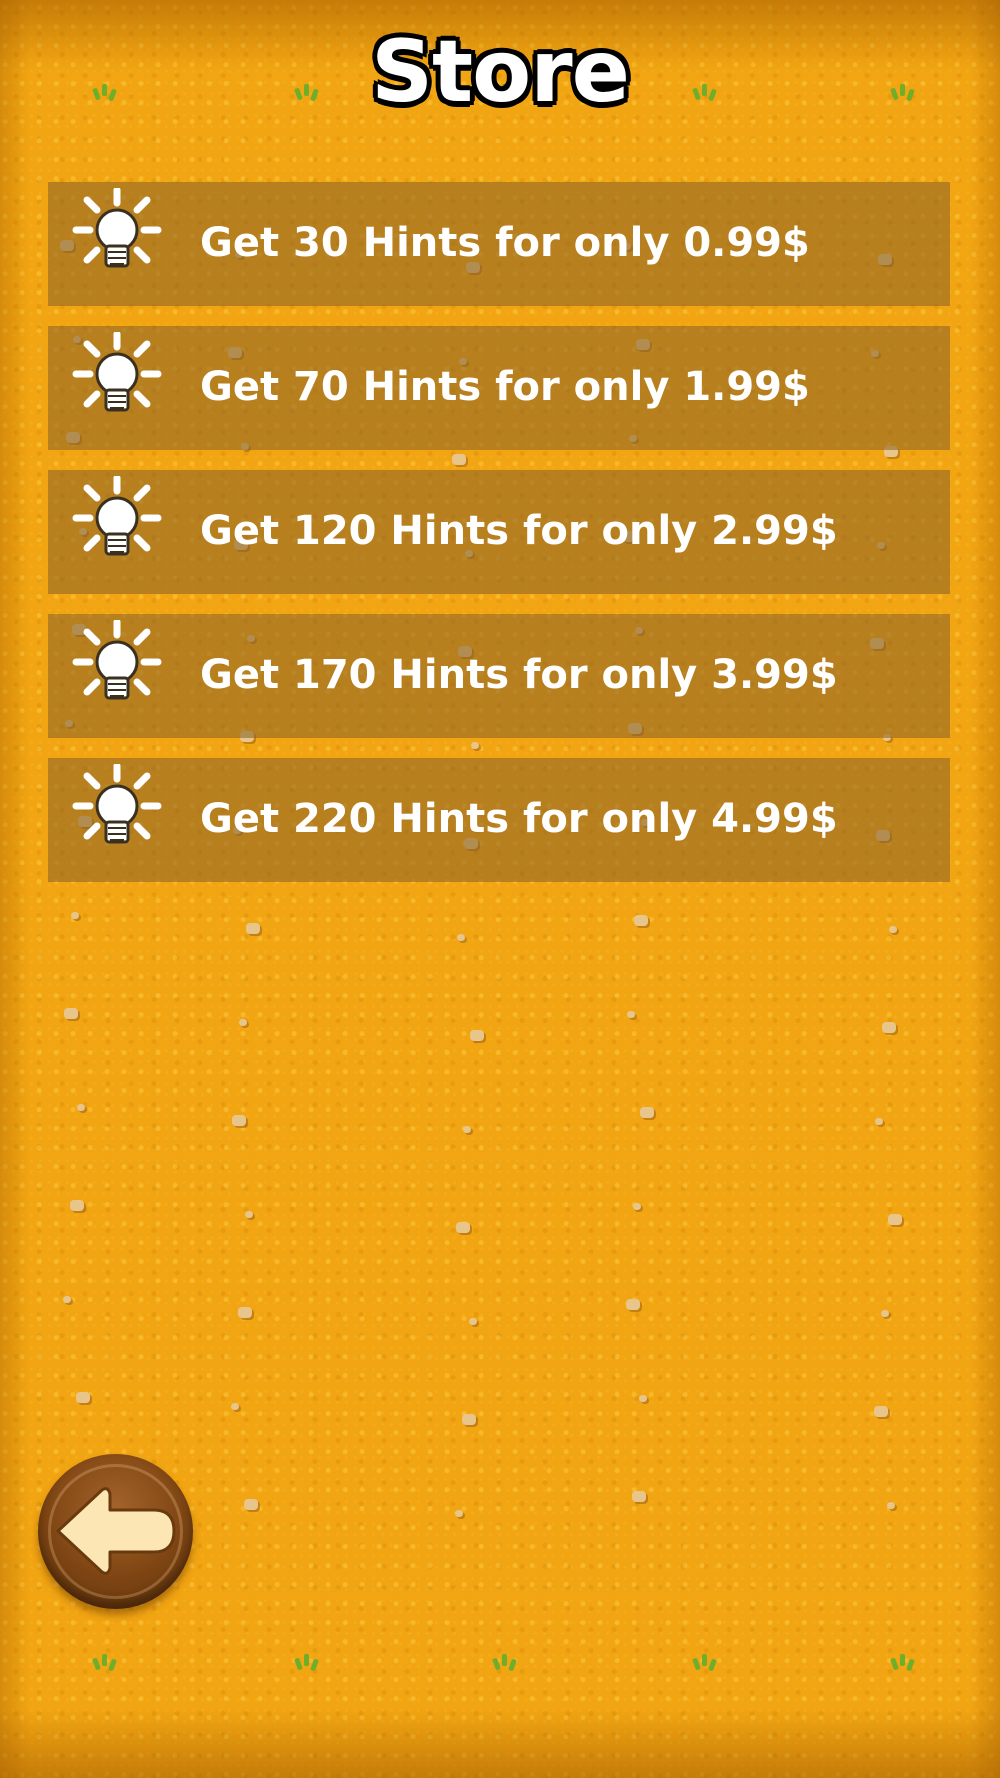 Image resolution: width=1000 pixels, height=1778 pixels. Describe the element at coordinates (519, 531) in the screenshot. I see `offer-label: Get 120 Hints for only 2.99$` at that location.